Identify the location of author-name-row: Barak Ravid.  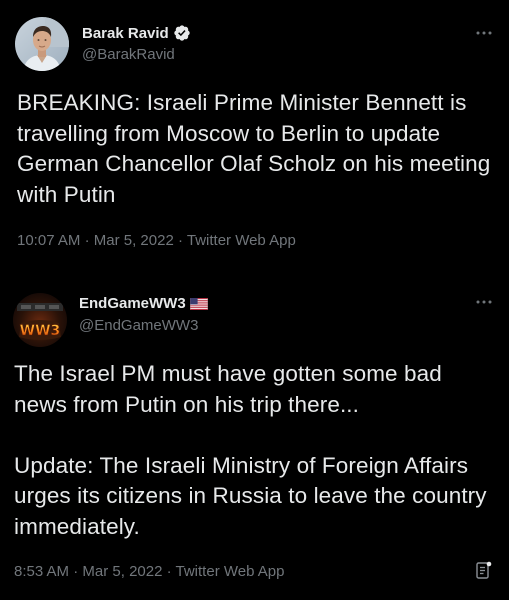
(136, 33).